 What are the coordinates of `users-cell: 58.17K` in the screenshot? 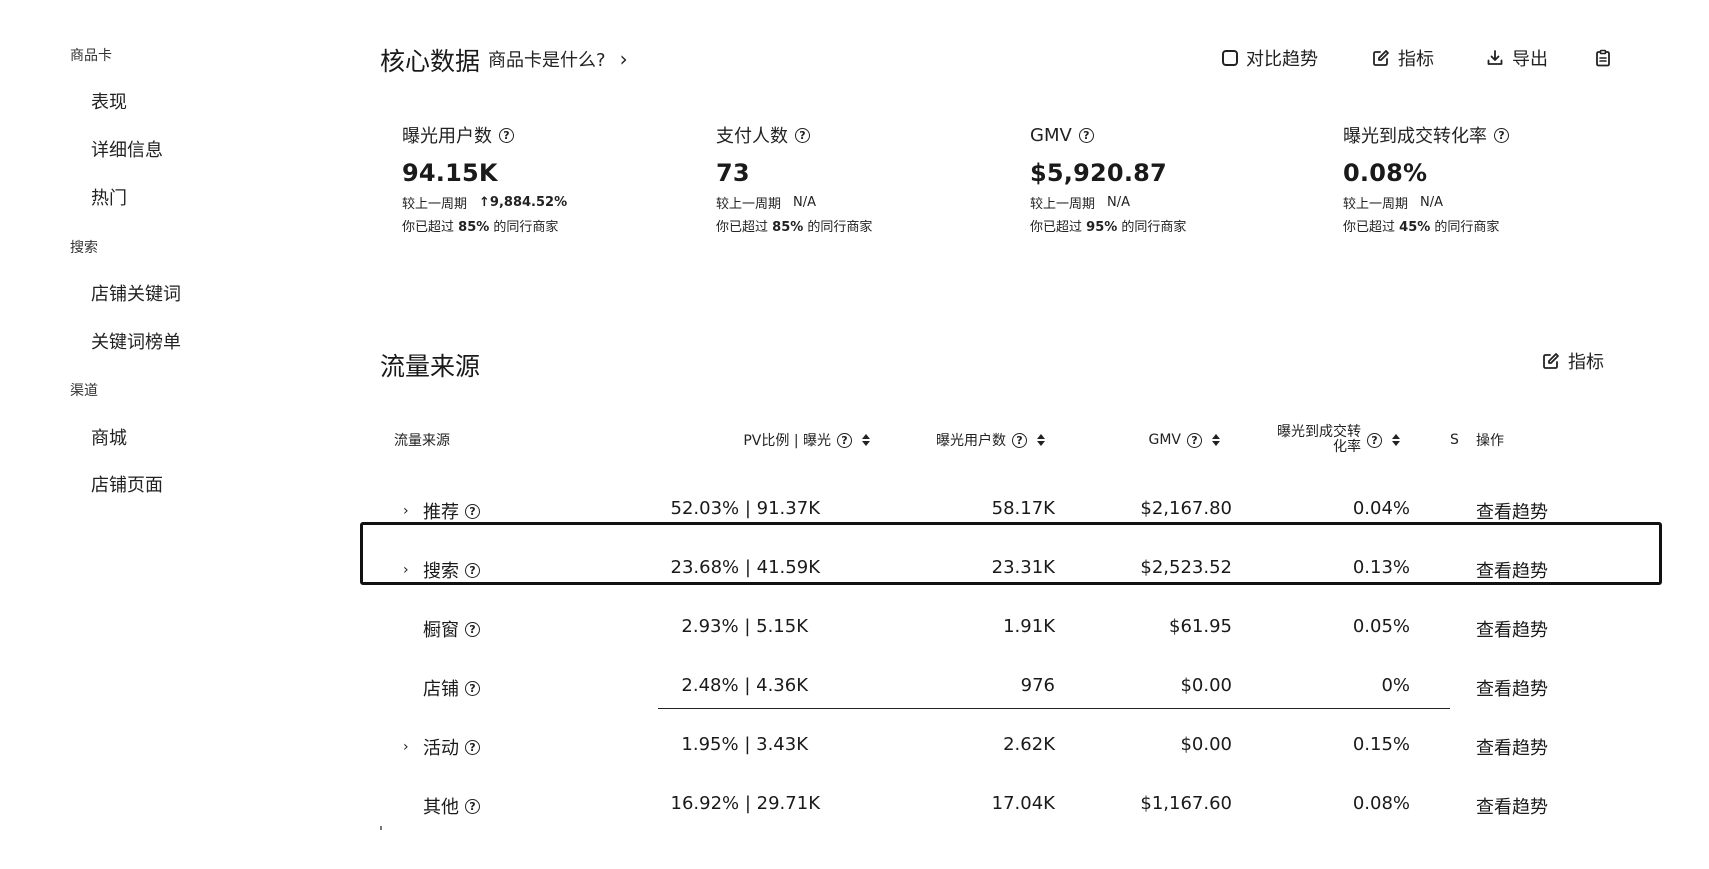 It's located at (1023, 508).